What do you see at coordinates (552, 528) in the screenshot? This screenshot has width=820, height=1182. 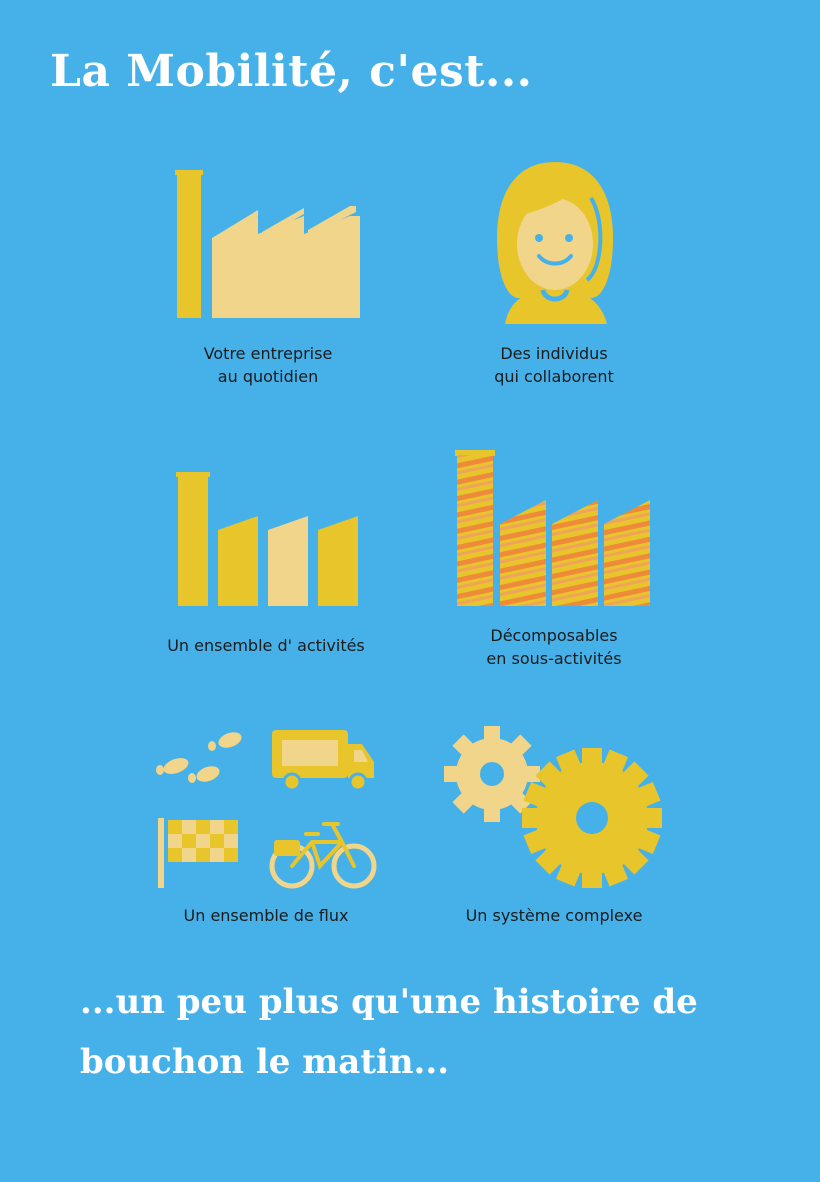 I see `striped-blocks-icon` at bounding box center [552, 528].